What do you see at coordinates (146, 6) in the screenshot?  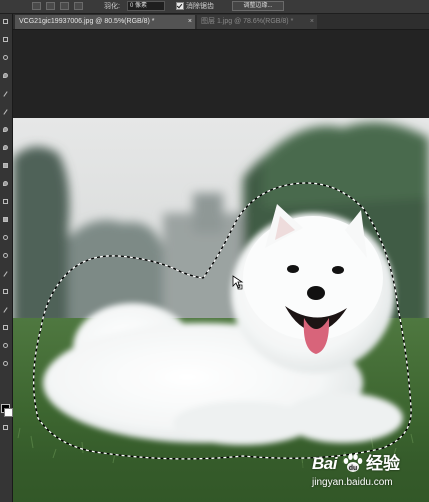 I see `feather-input: 0 像素` at bounding box center [146, 6].